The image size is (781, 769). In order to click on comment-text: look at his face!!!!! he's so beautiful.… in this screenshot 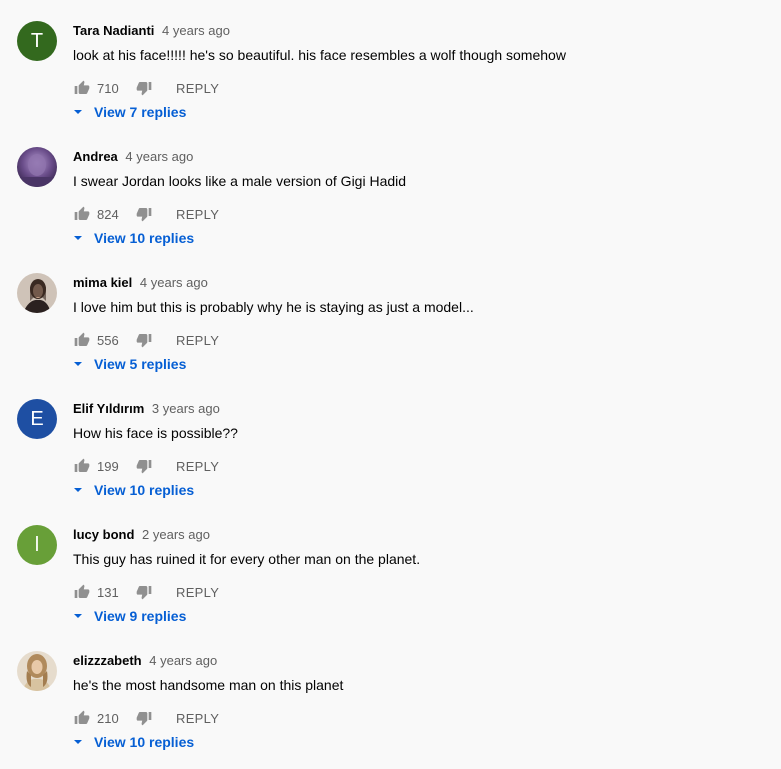, I will do `click(319, 55)`.